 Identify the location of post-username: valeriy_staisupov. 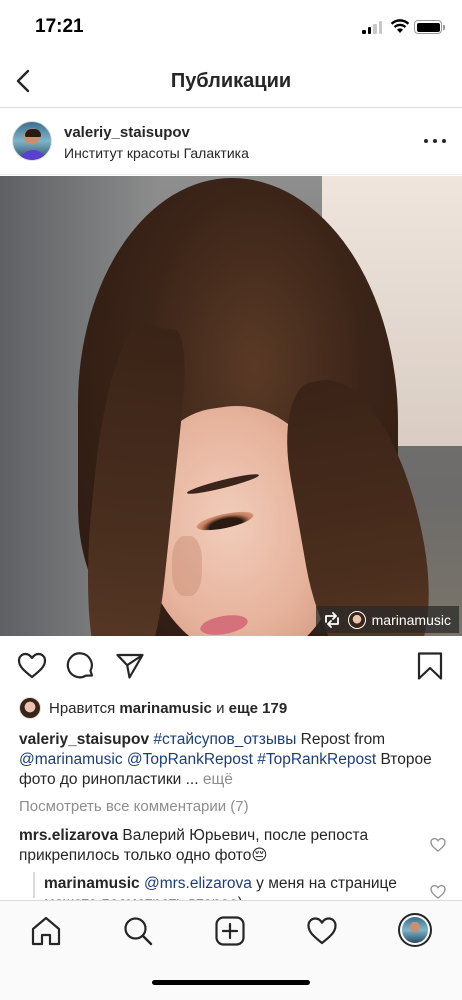
(127, 132).